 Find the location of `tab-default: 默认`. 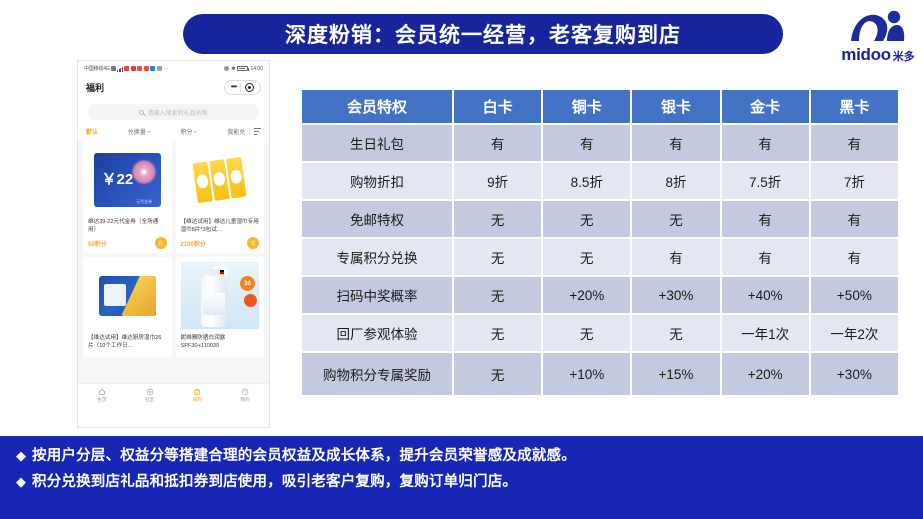

tab-default: 默认 is located at coordinates (92, 131).